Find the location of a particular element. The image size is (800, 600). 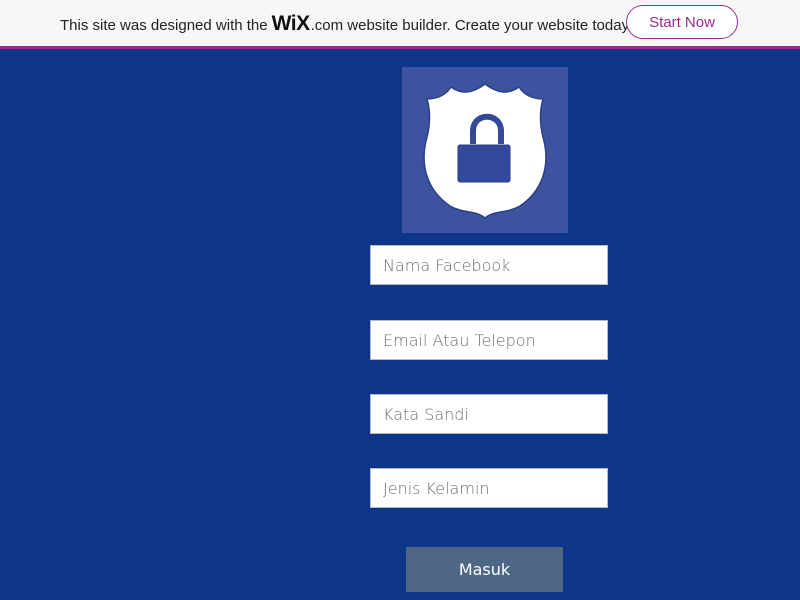

shield-lock-icon is located at coordinates (485, 151).